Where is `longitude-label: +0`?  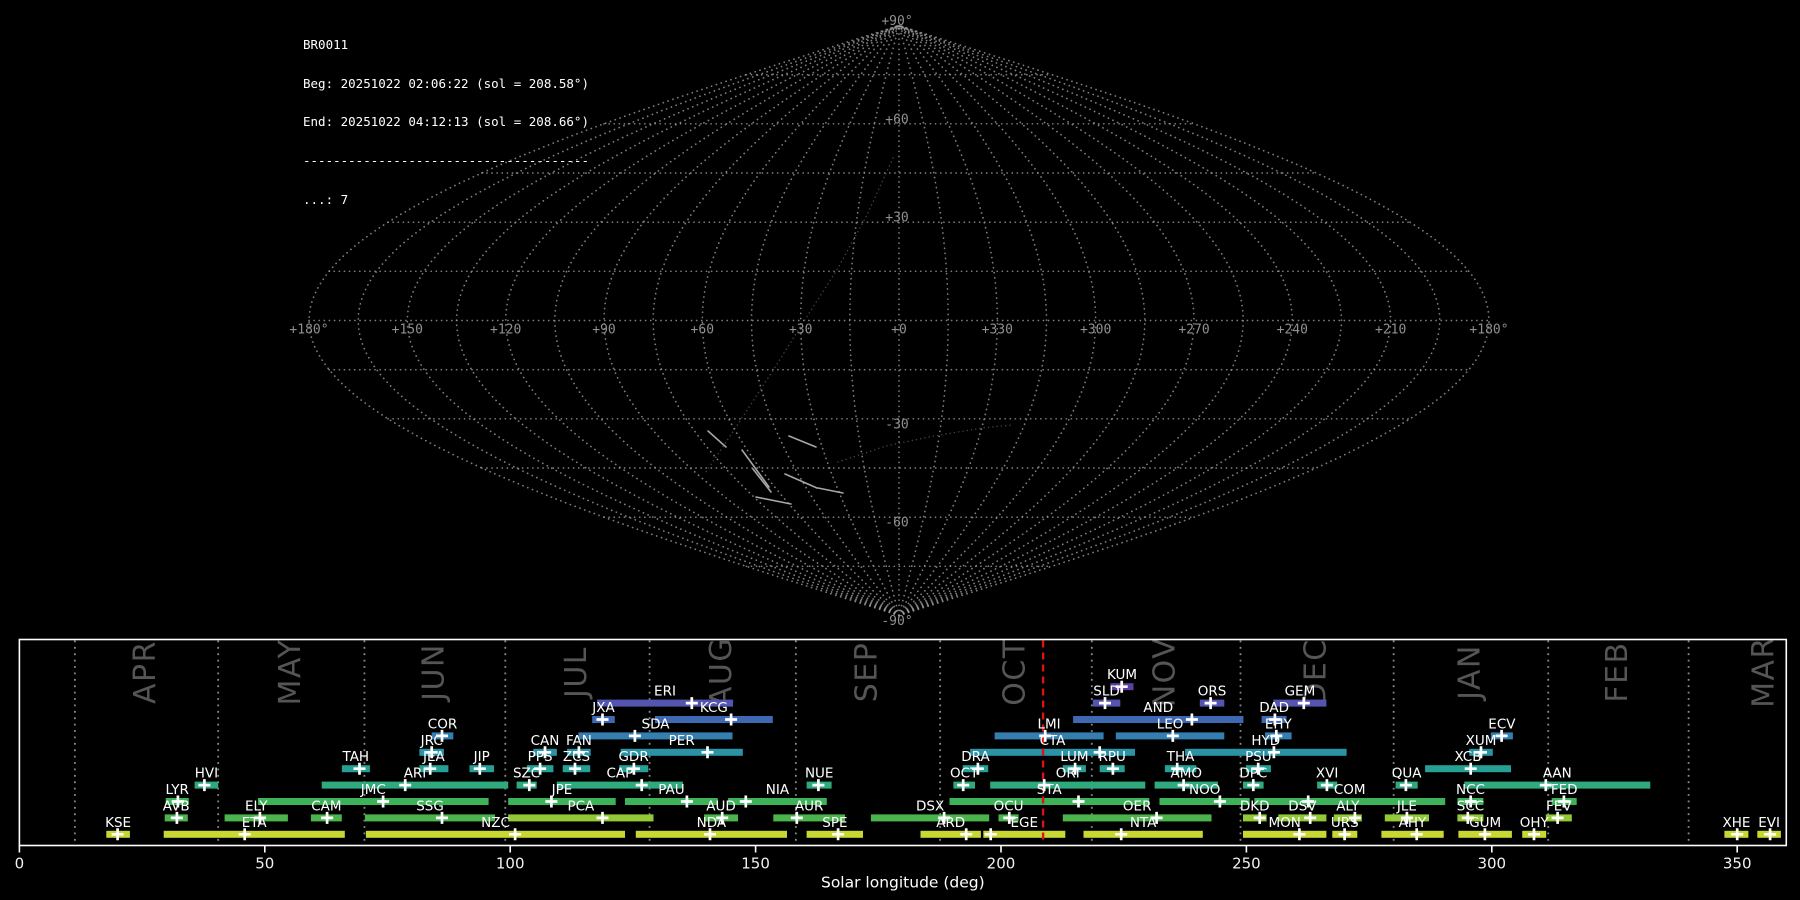 longitude-label: +0 is located at coordinates (899, 330).